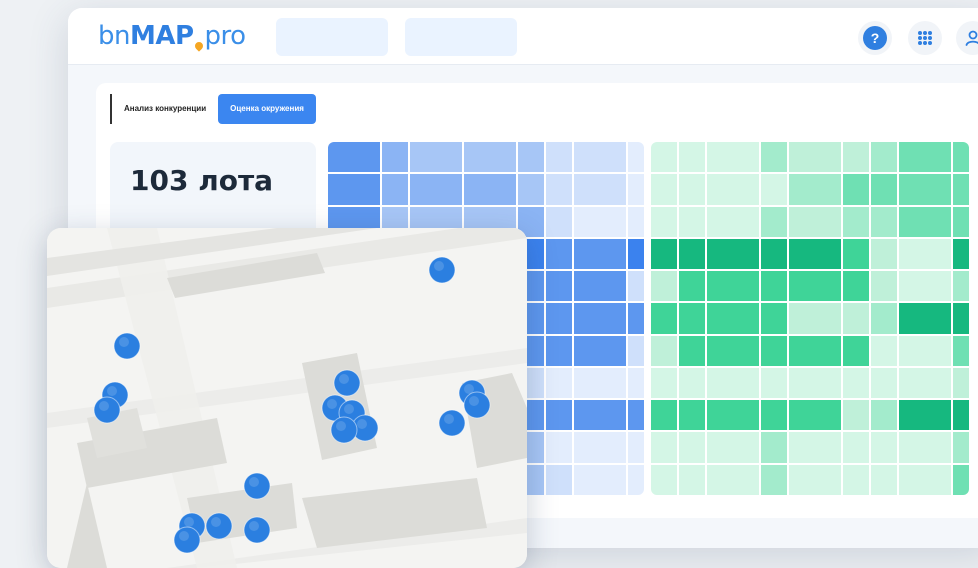 The width and height of the screenshot is (978, 568). I want to click on tab-competition-analysis: Анализ конкуренции, so click(165, 109).